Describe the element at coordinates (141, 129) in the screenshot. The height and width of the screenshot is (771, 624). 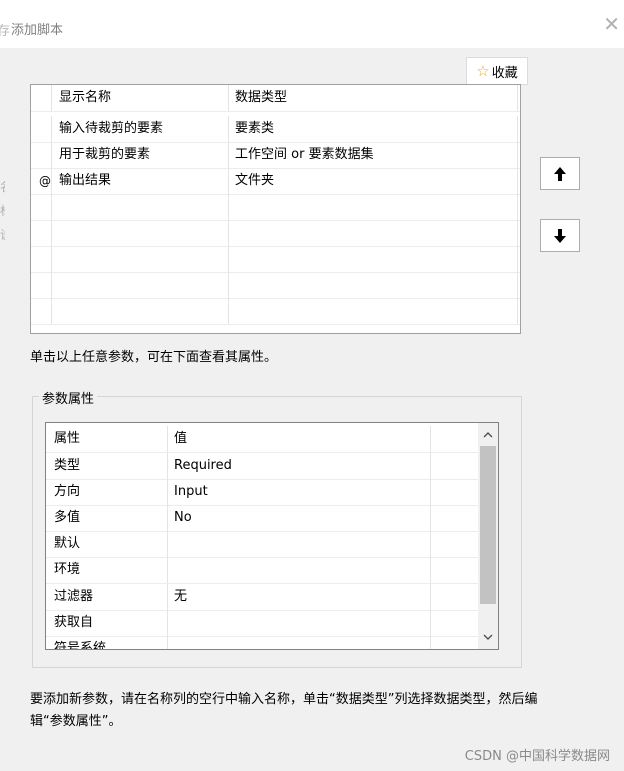
I see `parameter-name: 输入待裁剪的要素` at that location.